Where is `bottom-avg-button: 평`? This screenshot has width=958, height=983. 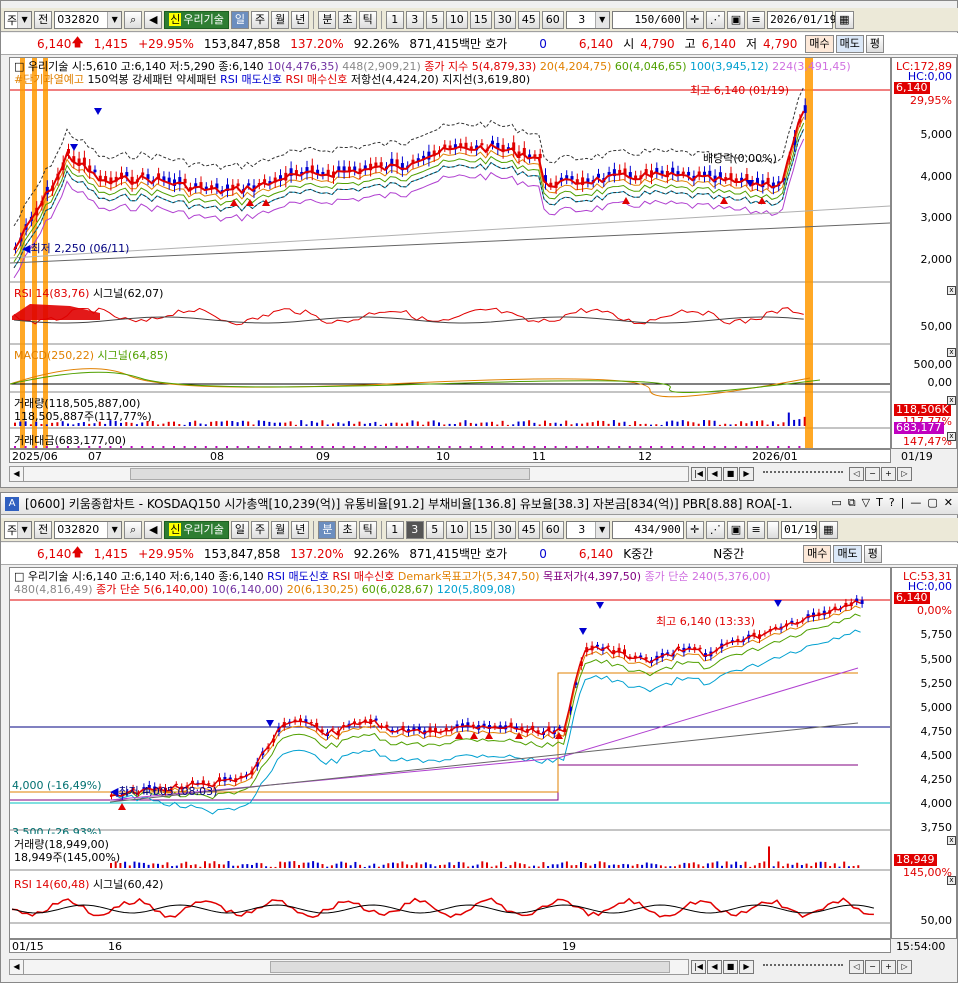
bottom-avg-button: 평 is located at coordinates (872, 553).